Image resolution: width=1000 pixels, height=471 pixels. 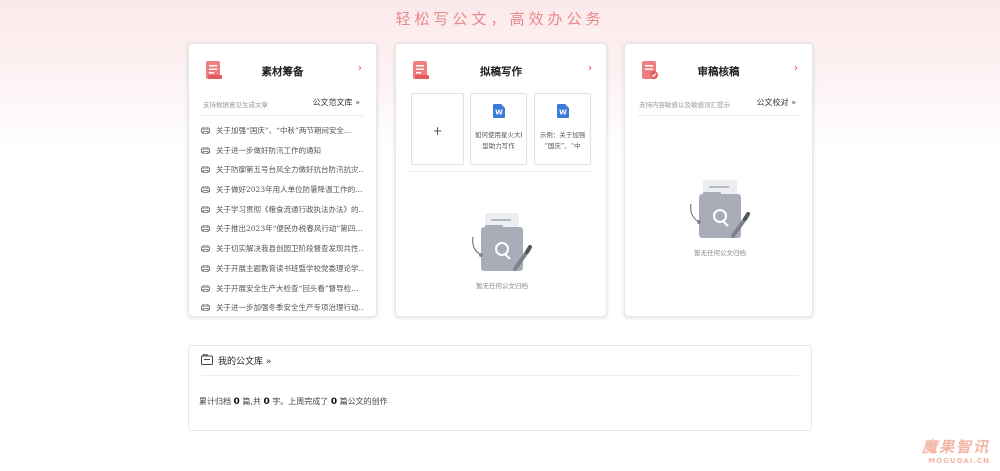 I want to click on doc-list-item: 关于进一步做好防汛工作的通知, so click(x=282, y=152).